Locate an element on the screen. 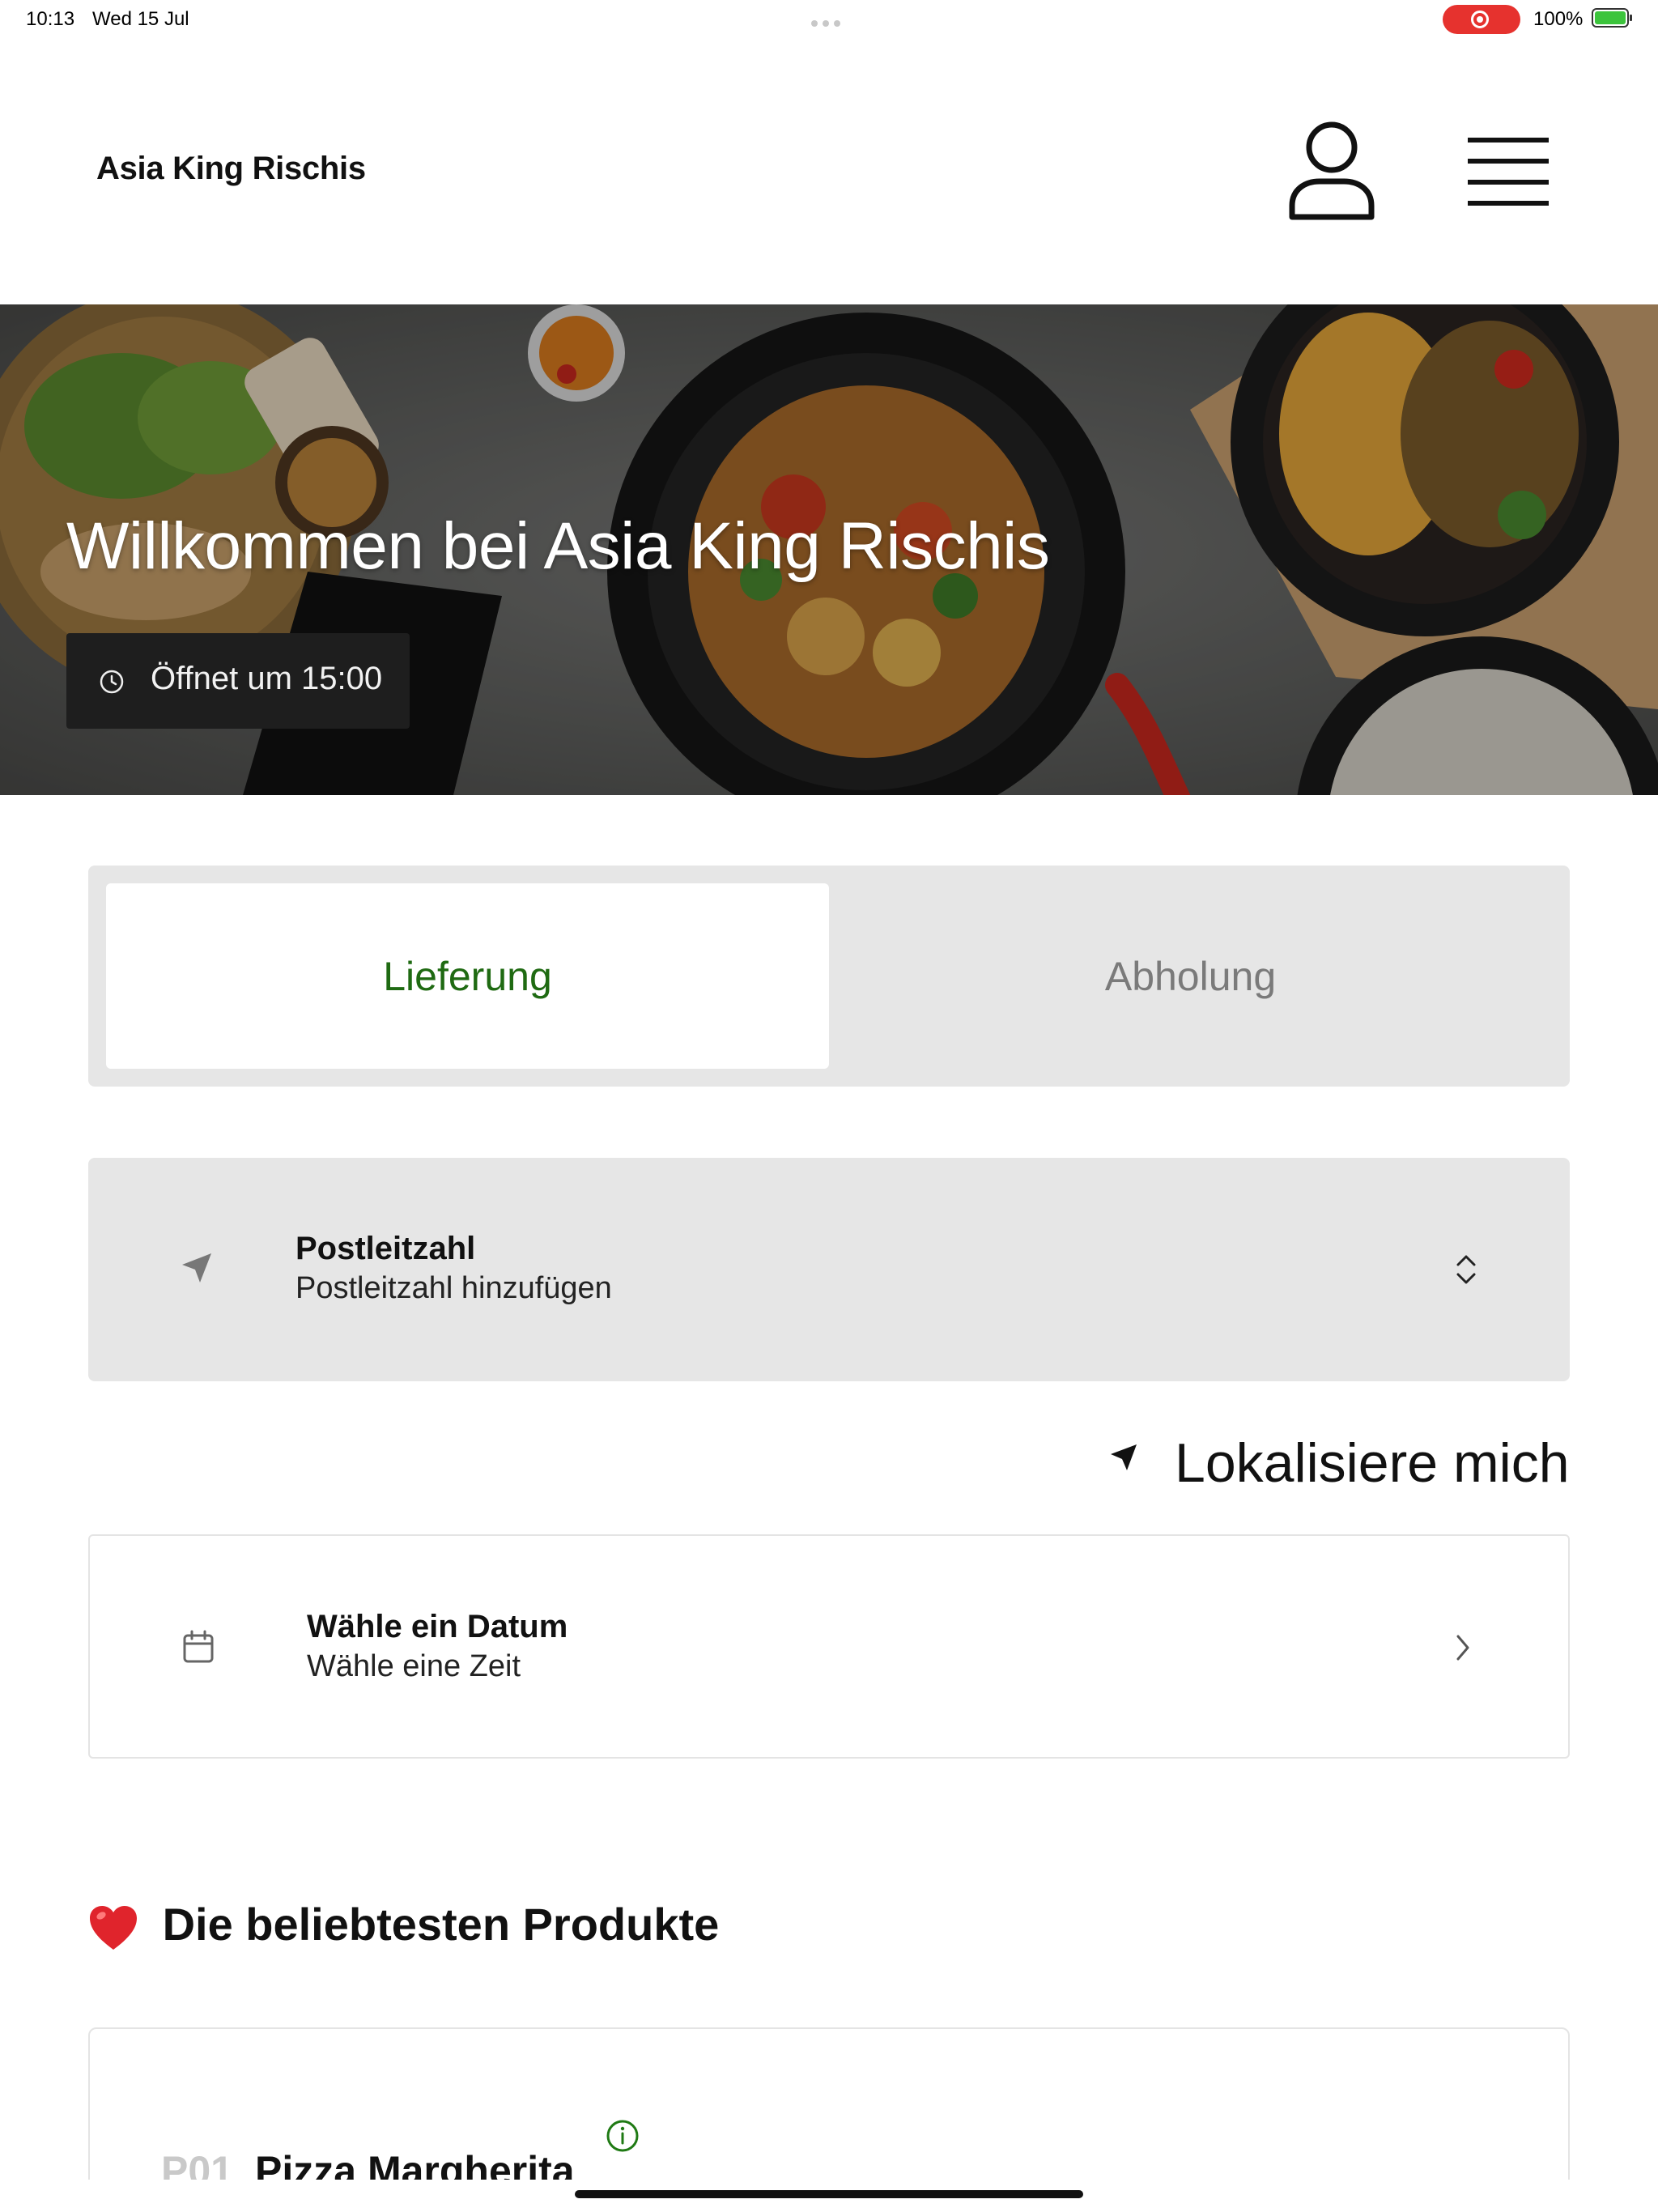 This screenshot has height=2212, width=1658. user-icon is located at coordinates (1332, 170).